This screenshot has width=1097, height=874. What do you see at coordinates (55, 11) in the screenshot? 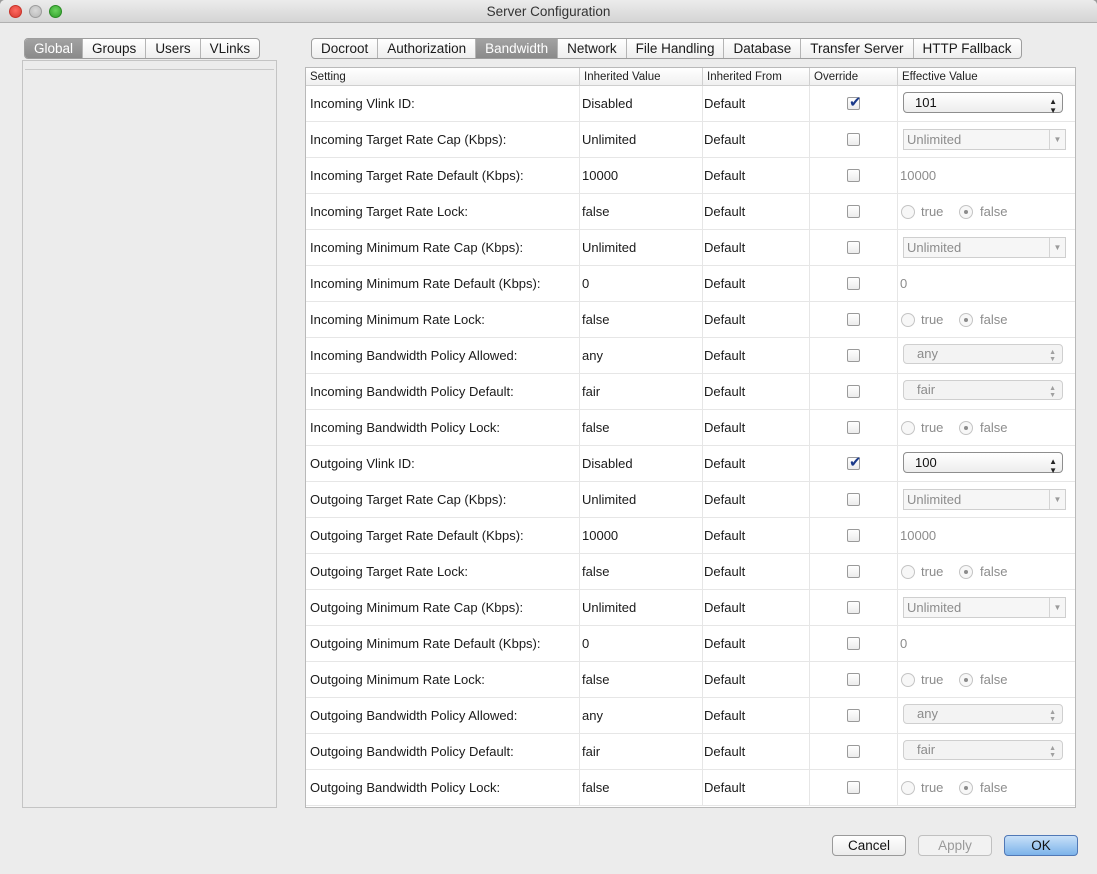
I see `zoom-window-button` at bounding box center [55, 11].